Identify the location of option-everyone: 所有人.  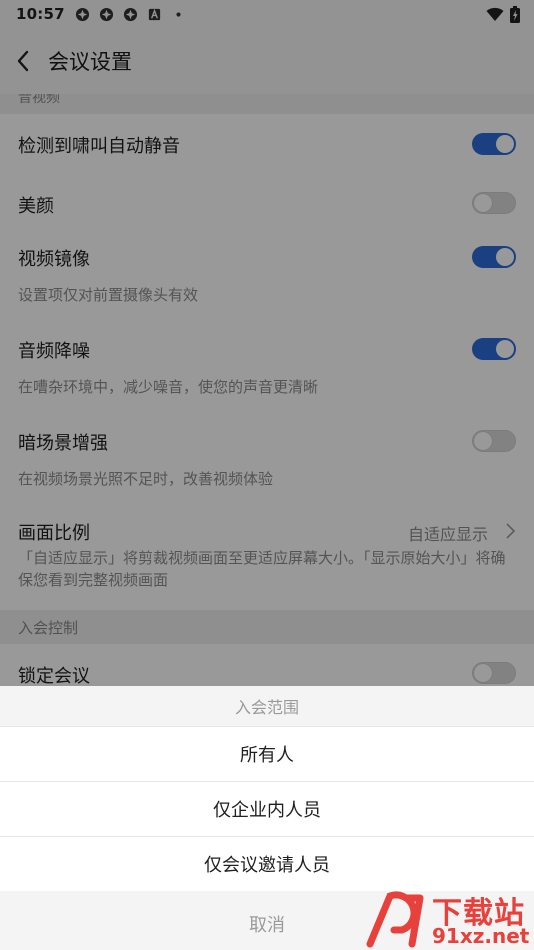
(267, 753).